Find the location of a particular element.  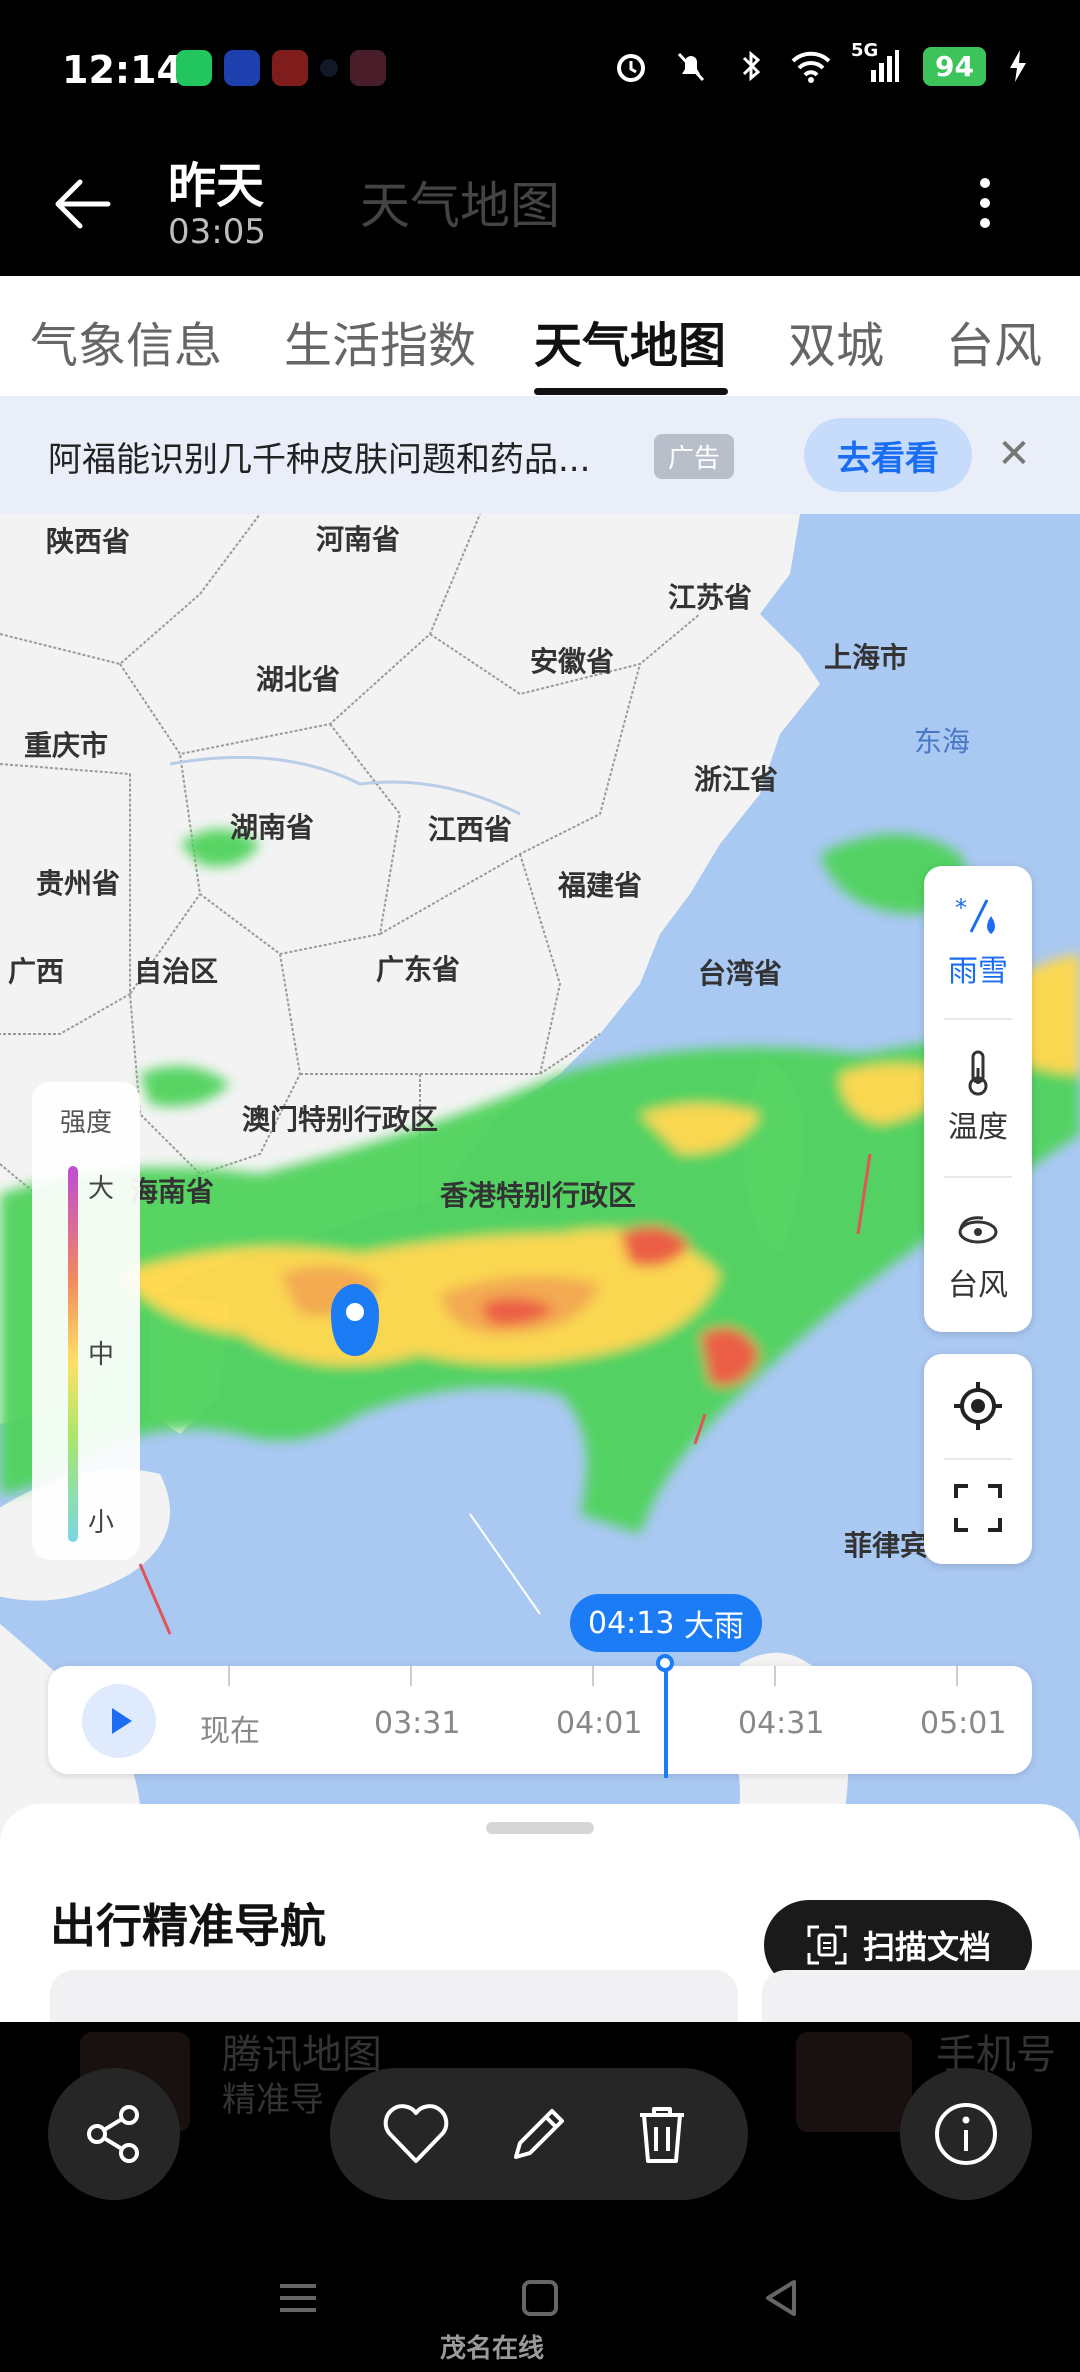

play-button is located at coordinates (119, 1721).